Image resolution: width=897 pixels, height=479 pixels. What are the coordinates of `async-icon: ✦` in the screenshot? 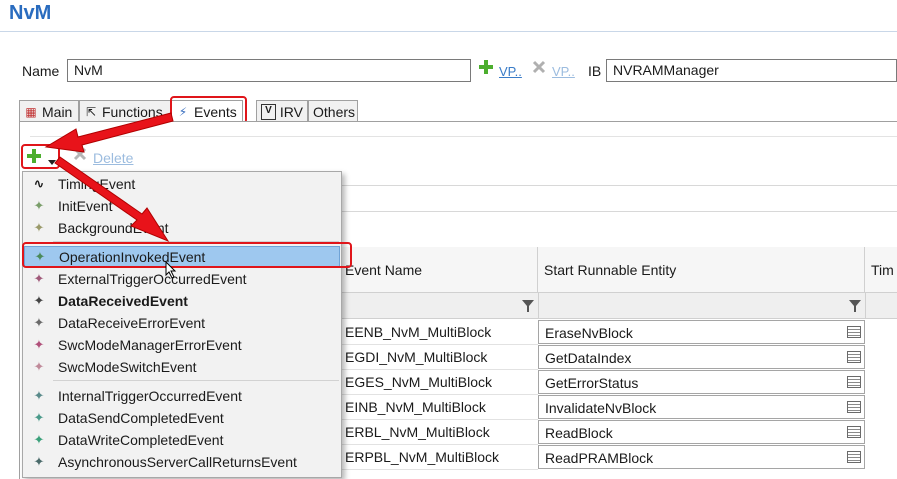 It's located at (39, 461).